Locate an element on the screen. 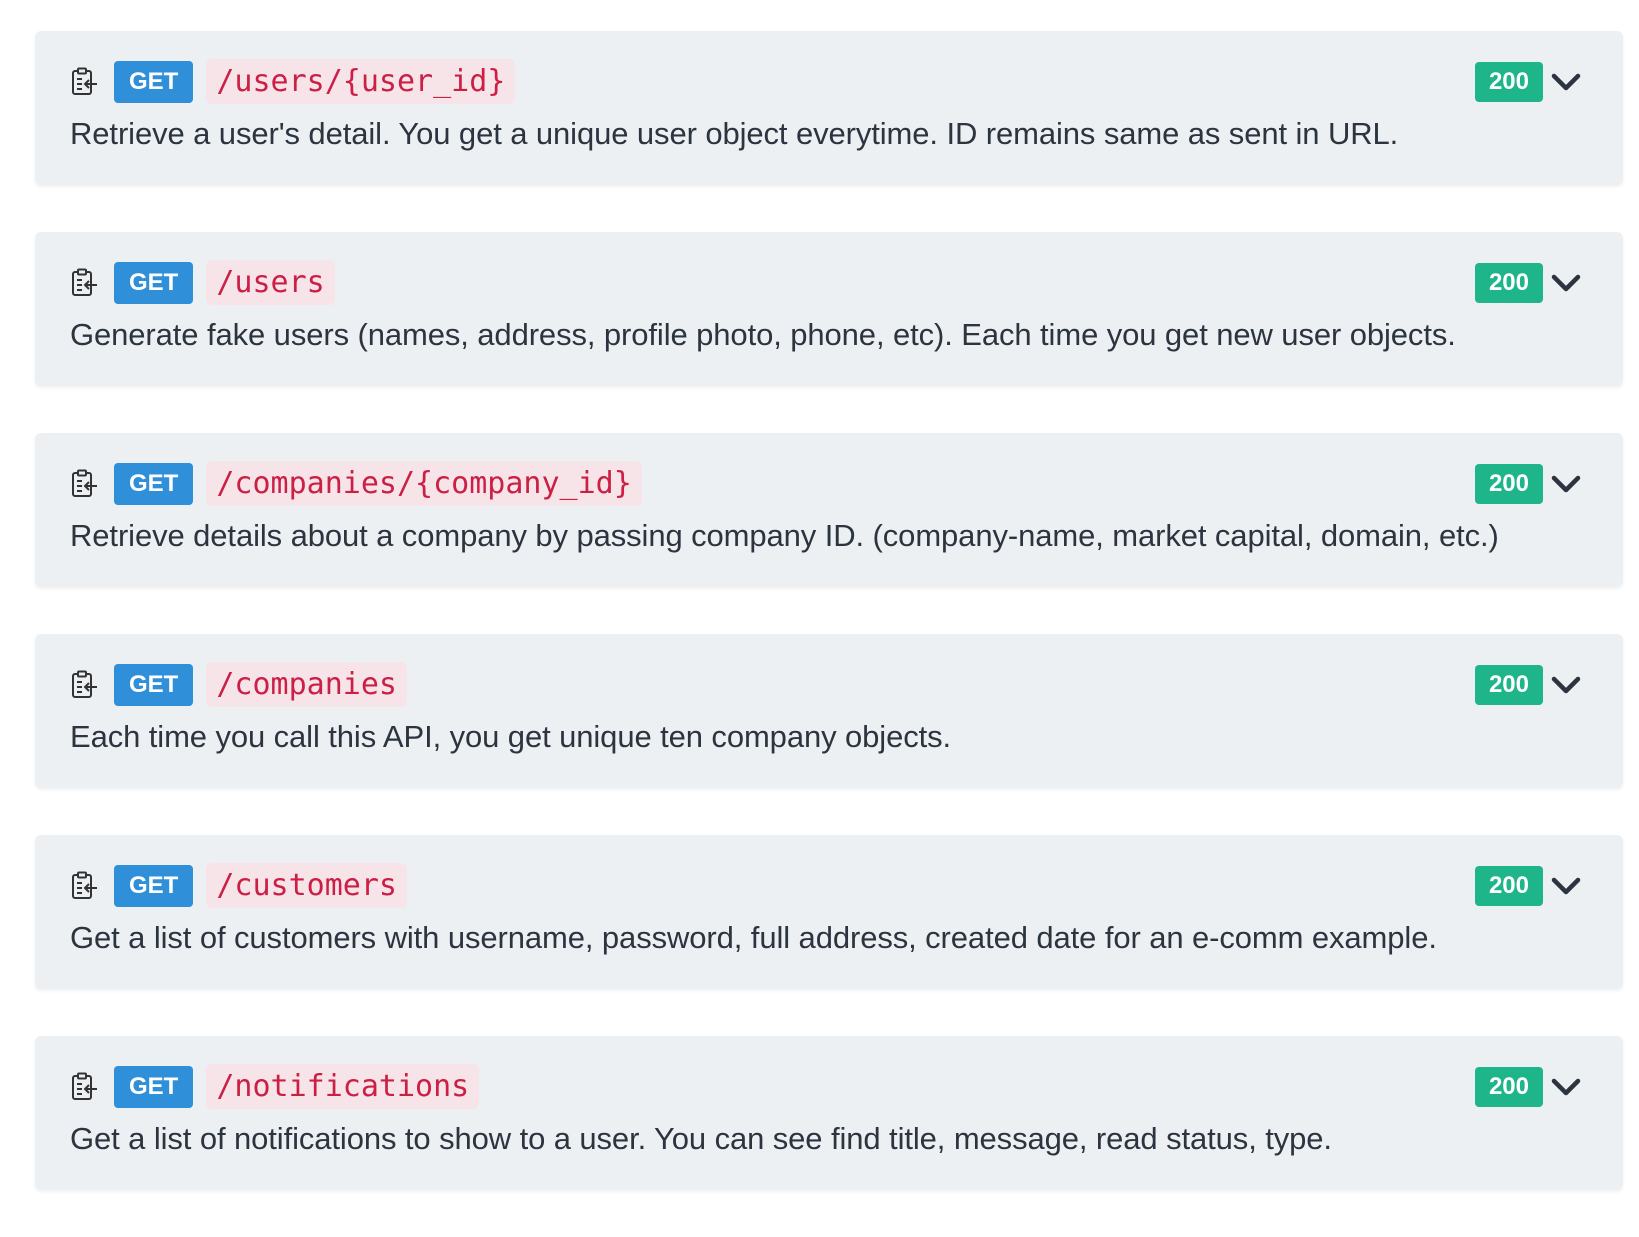  endpoint-header: GET /users/{user_id} 200 is located at coordinates (826, 81).